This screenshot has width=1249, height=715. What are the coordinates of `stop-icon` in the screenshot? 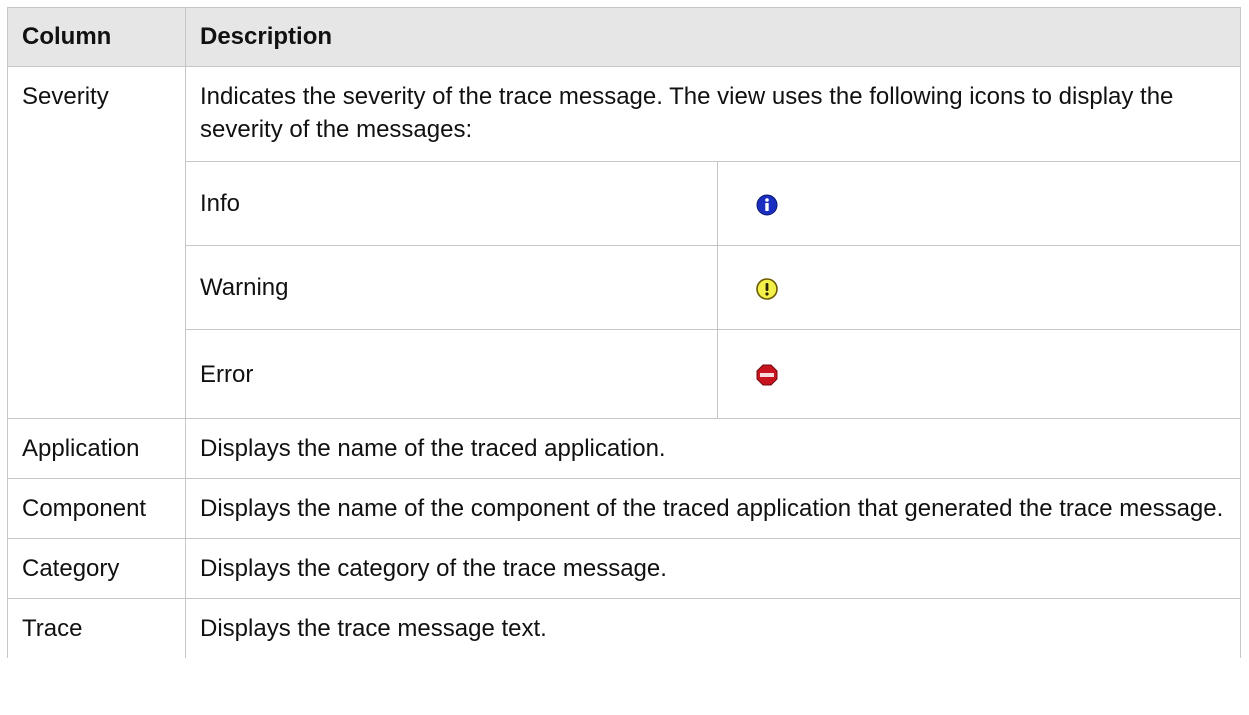 It's located at (767, 375).